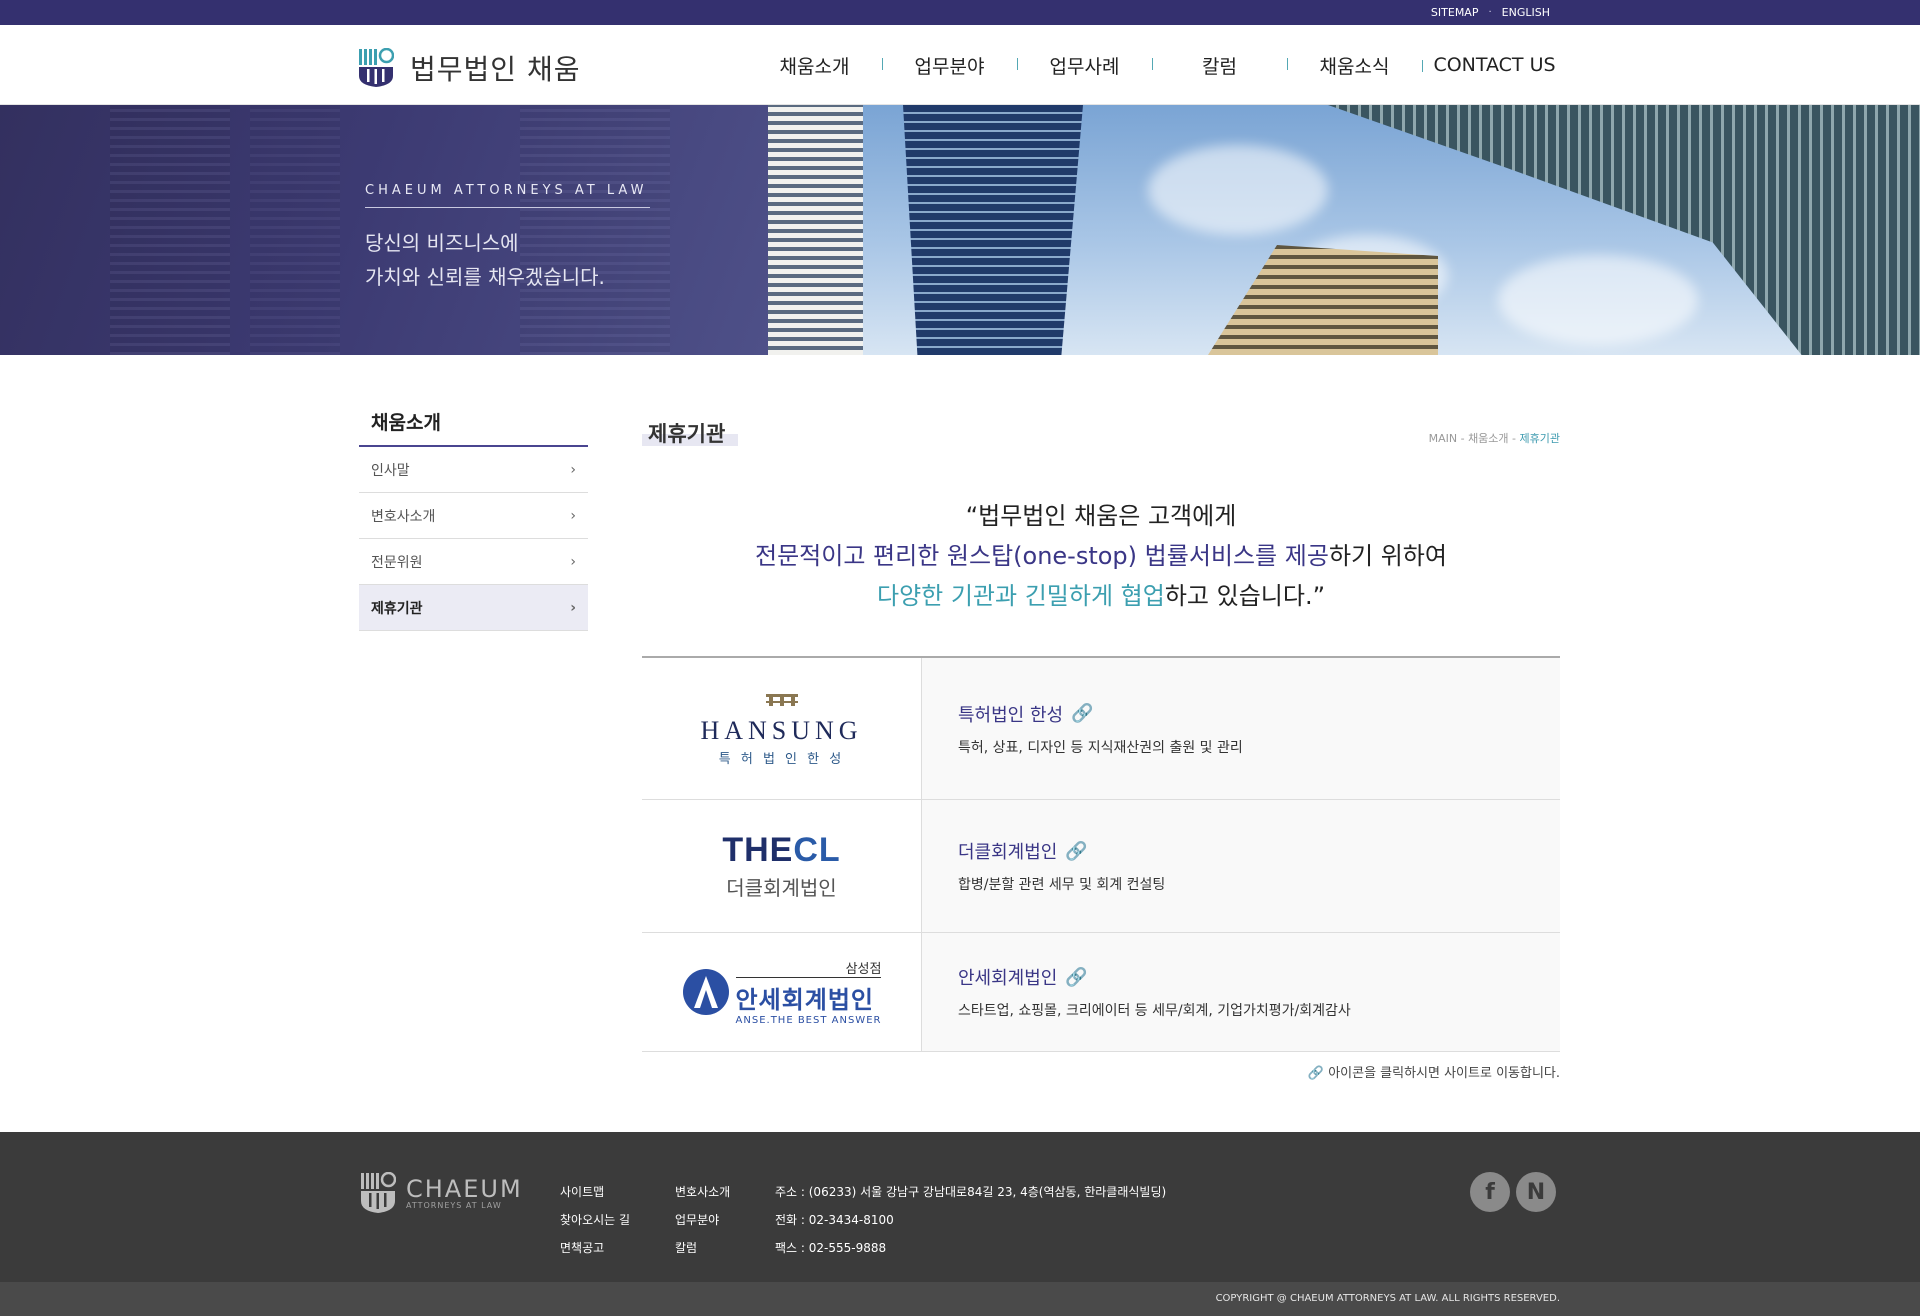 This screenshot has height=1316, width=1920. Describe the element at coordinates (473, 608) in the screenshot. I see `sidebar-item-partners: 제휴기관 ›` at that location.